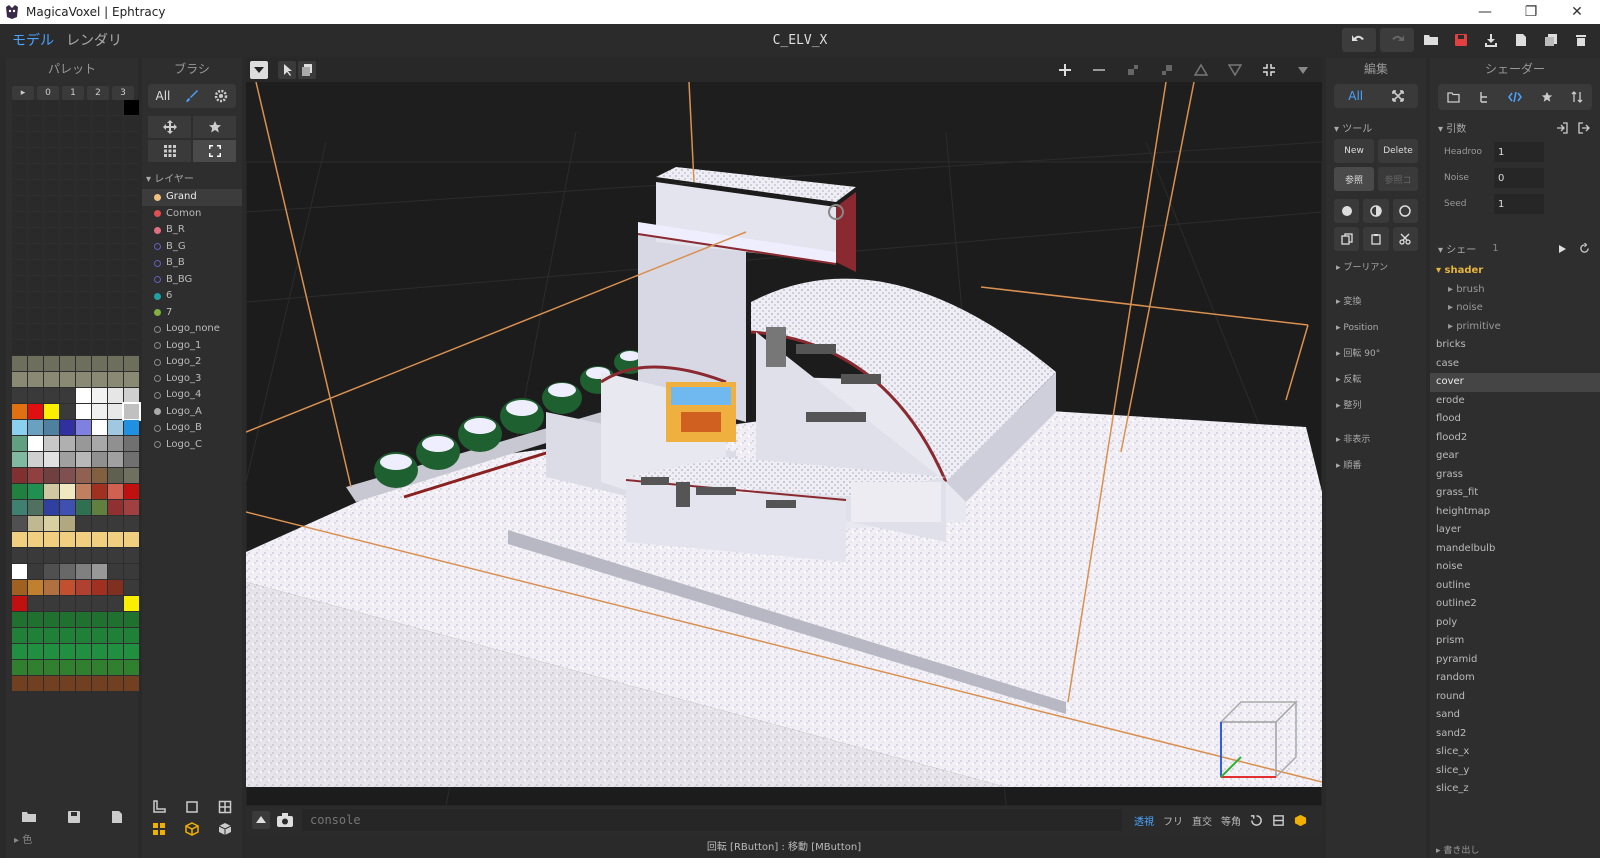  What do you see at coordinates (1065, 70) in the screenshot?
I see `zoom-in-icon` at bounding box center [1065, 70].